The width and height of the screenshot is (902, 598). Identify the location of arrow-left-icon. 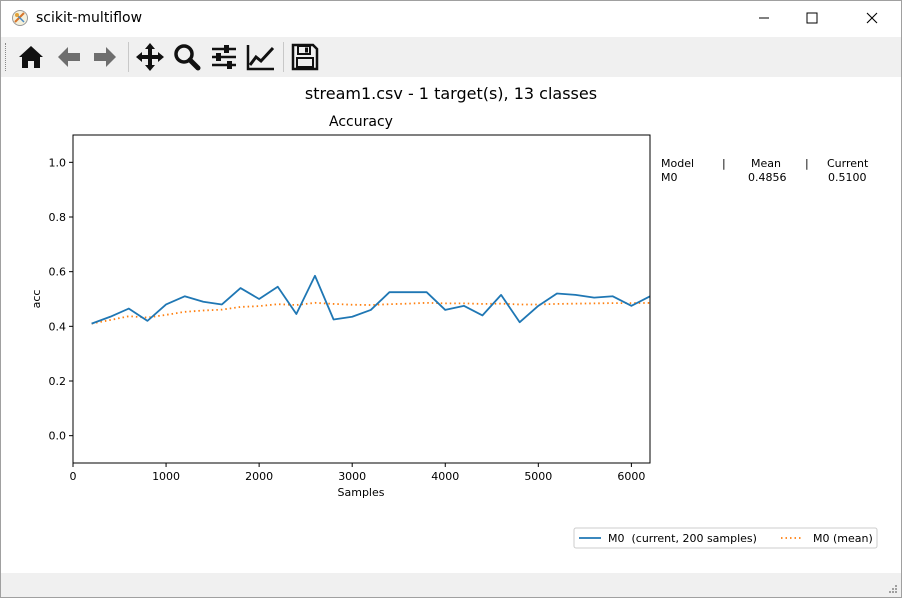
(69, 57).